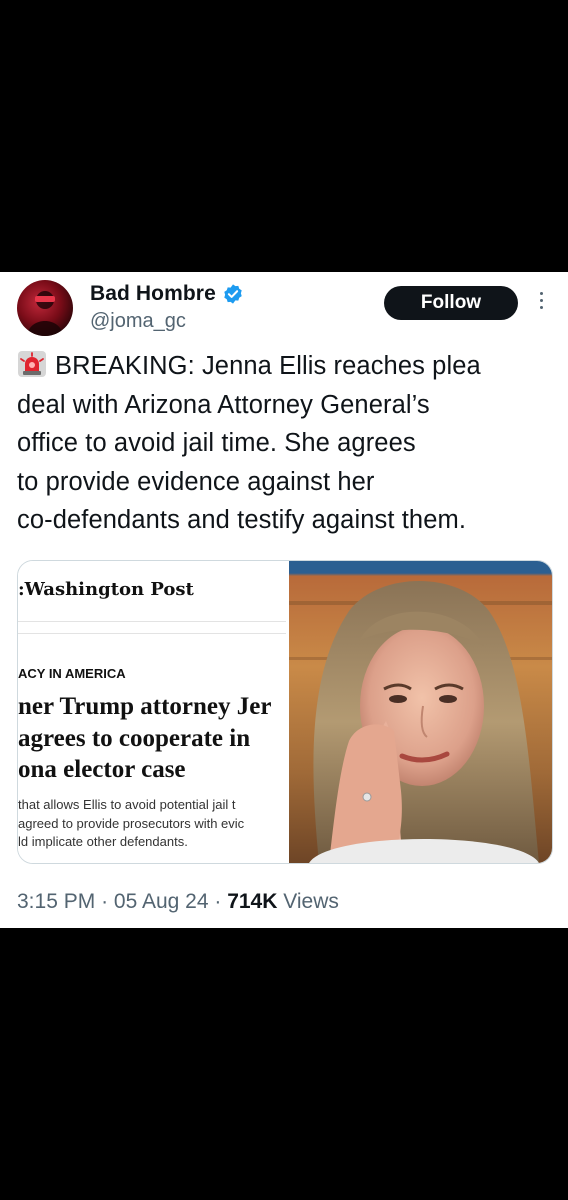 The width and height of the screenshot is (568, 1200). I want to click on tweet-text-line: co-defendants and testify against them., so click(242, 520).